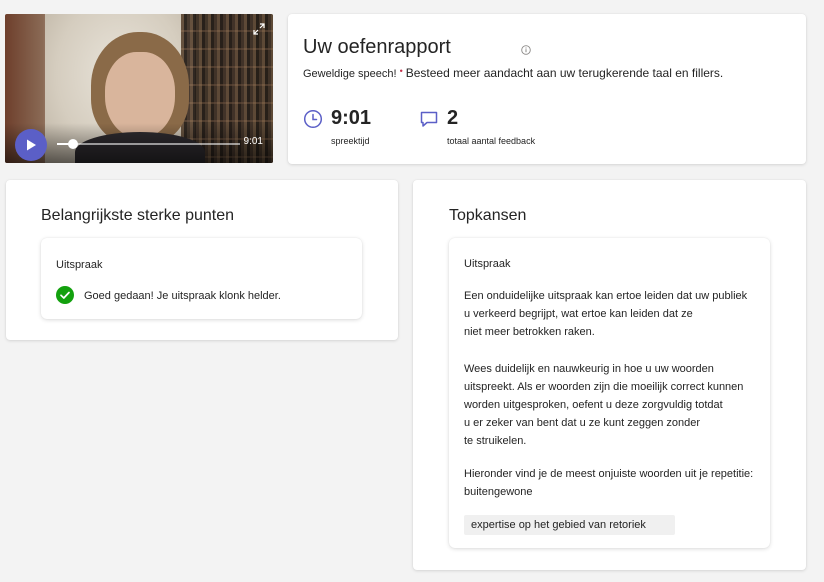 This screenshot has height=582, width=824. Describe the element at coordinates (529, 332) in the screenshot. I see `paragraph-line: niet meer betrokken raken.` at that location.